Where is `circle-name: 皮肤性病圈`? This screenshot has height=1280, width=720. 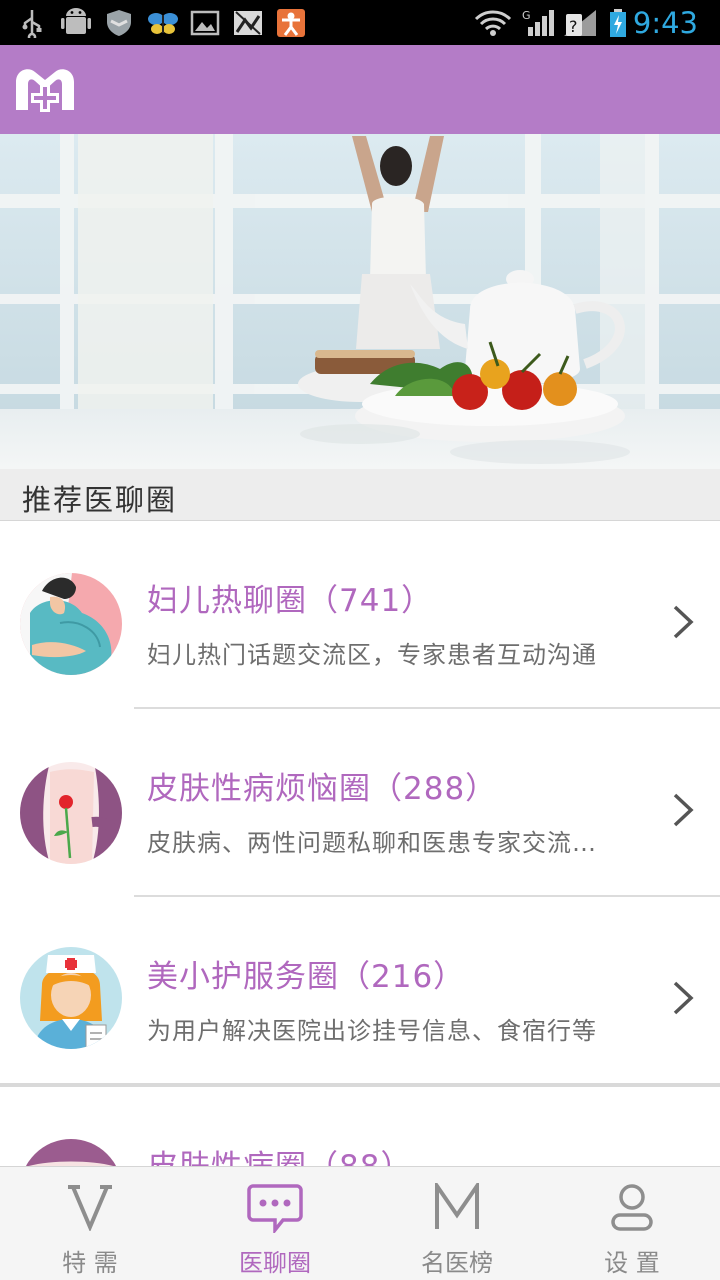
circle-name: 皮肤性病圈 is located at coordinates (227, 1157).